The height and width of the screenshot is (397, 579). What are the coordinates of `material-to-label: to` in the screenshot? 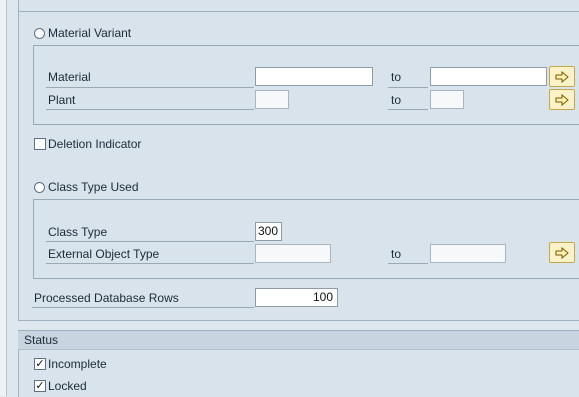 It's located at (396, 77).